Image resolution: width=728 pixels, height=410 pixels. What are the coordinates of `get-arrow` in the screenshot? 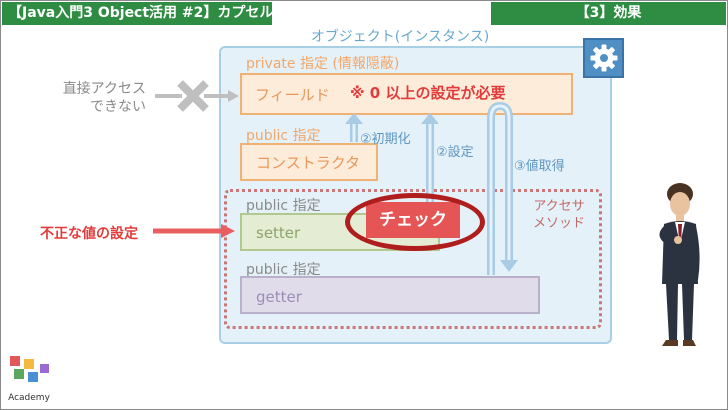 It's located at (502, 188).